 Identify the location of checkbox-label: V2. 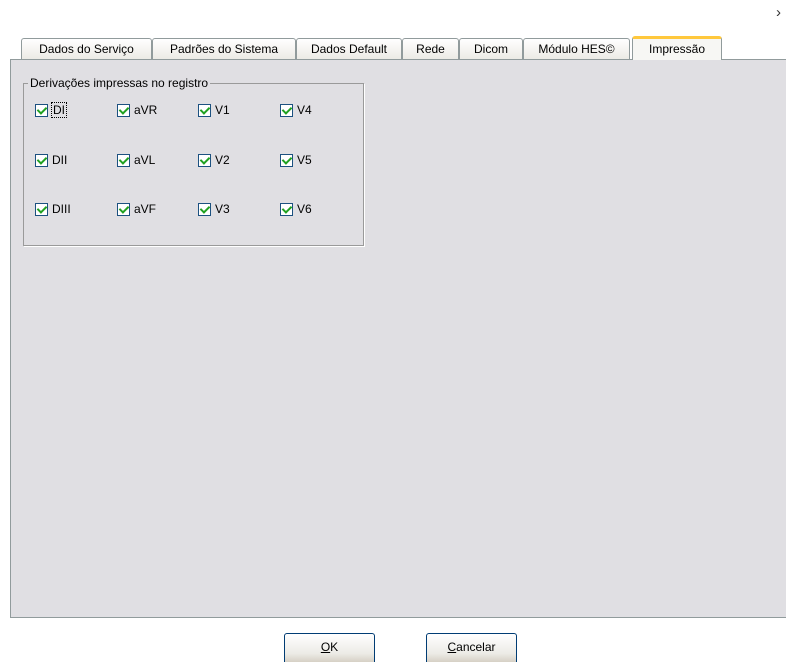
(222, 160).